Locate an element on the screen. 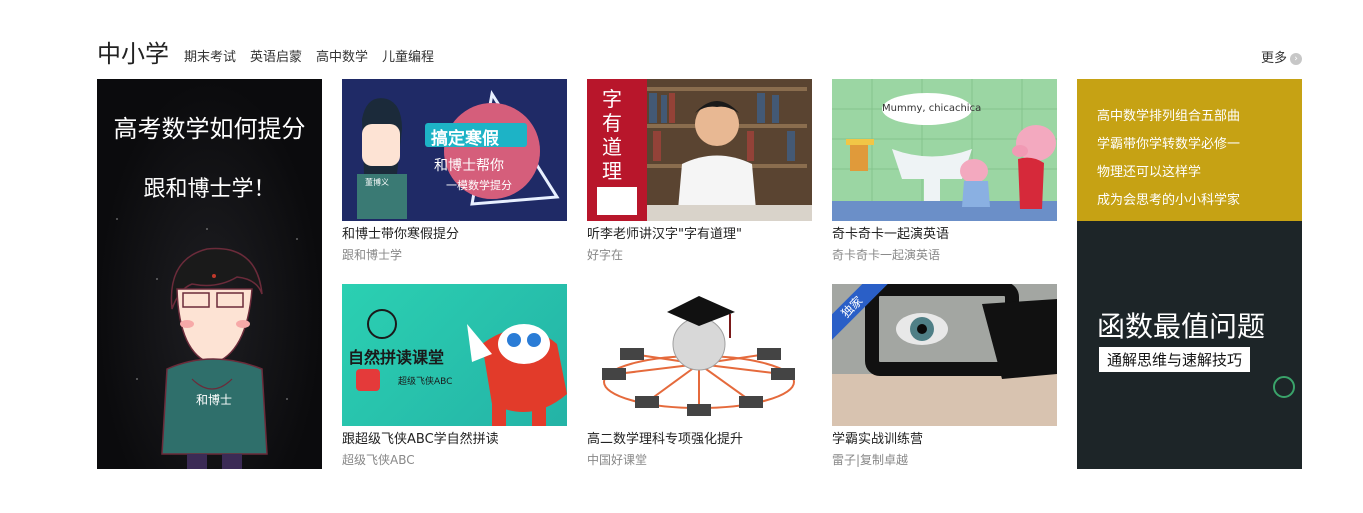  course-card: 独家 学霸实战训练营 雷子|复制卓越 is located at coordinates (944, 379).